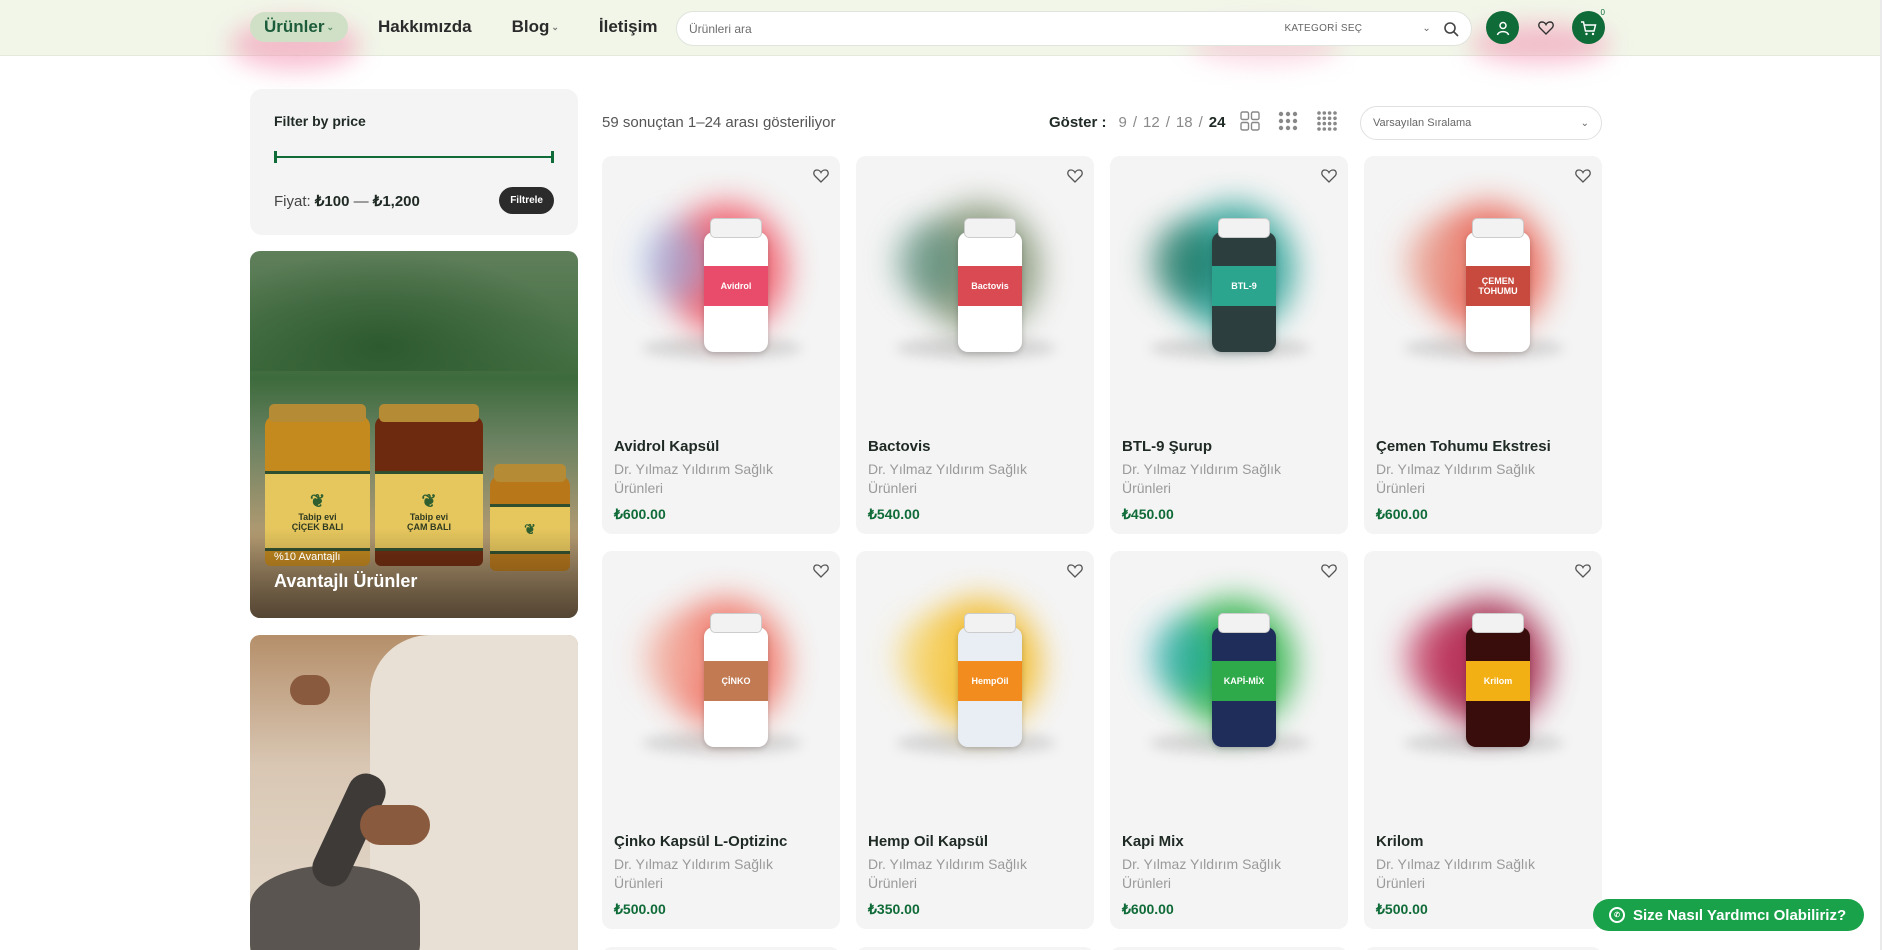 This screenshot has height=950, width=1882. What do you see at coordinates (1244, 681) in the screenshot?
I see `product-package-label: KAPİ-MİX` at bounding box center [1244, 681].